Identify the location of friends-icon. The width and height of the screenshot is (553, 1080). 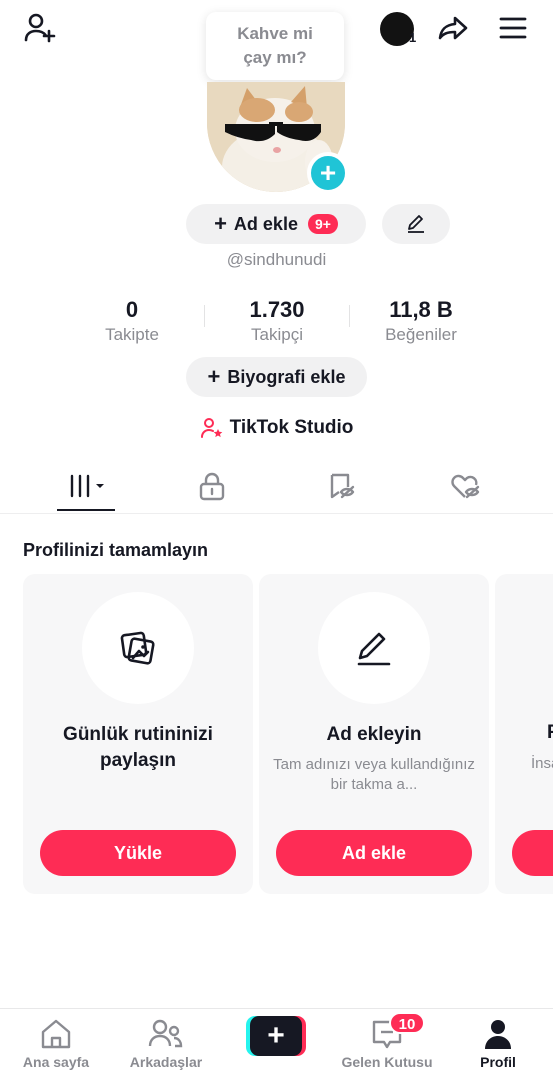
(165, 1033).